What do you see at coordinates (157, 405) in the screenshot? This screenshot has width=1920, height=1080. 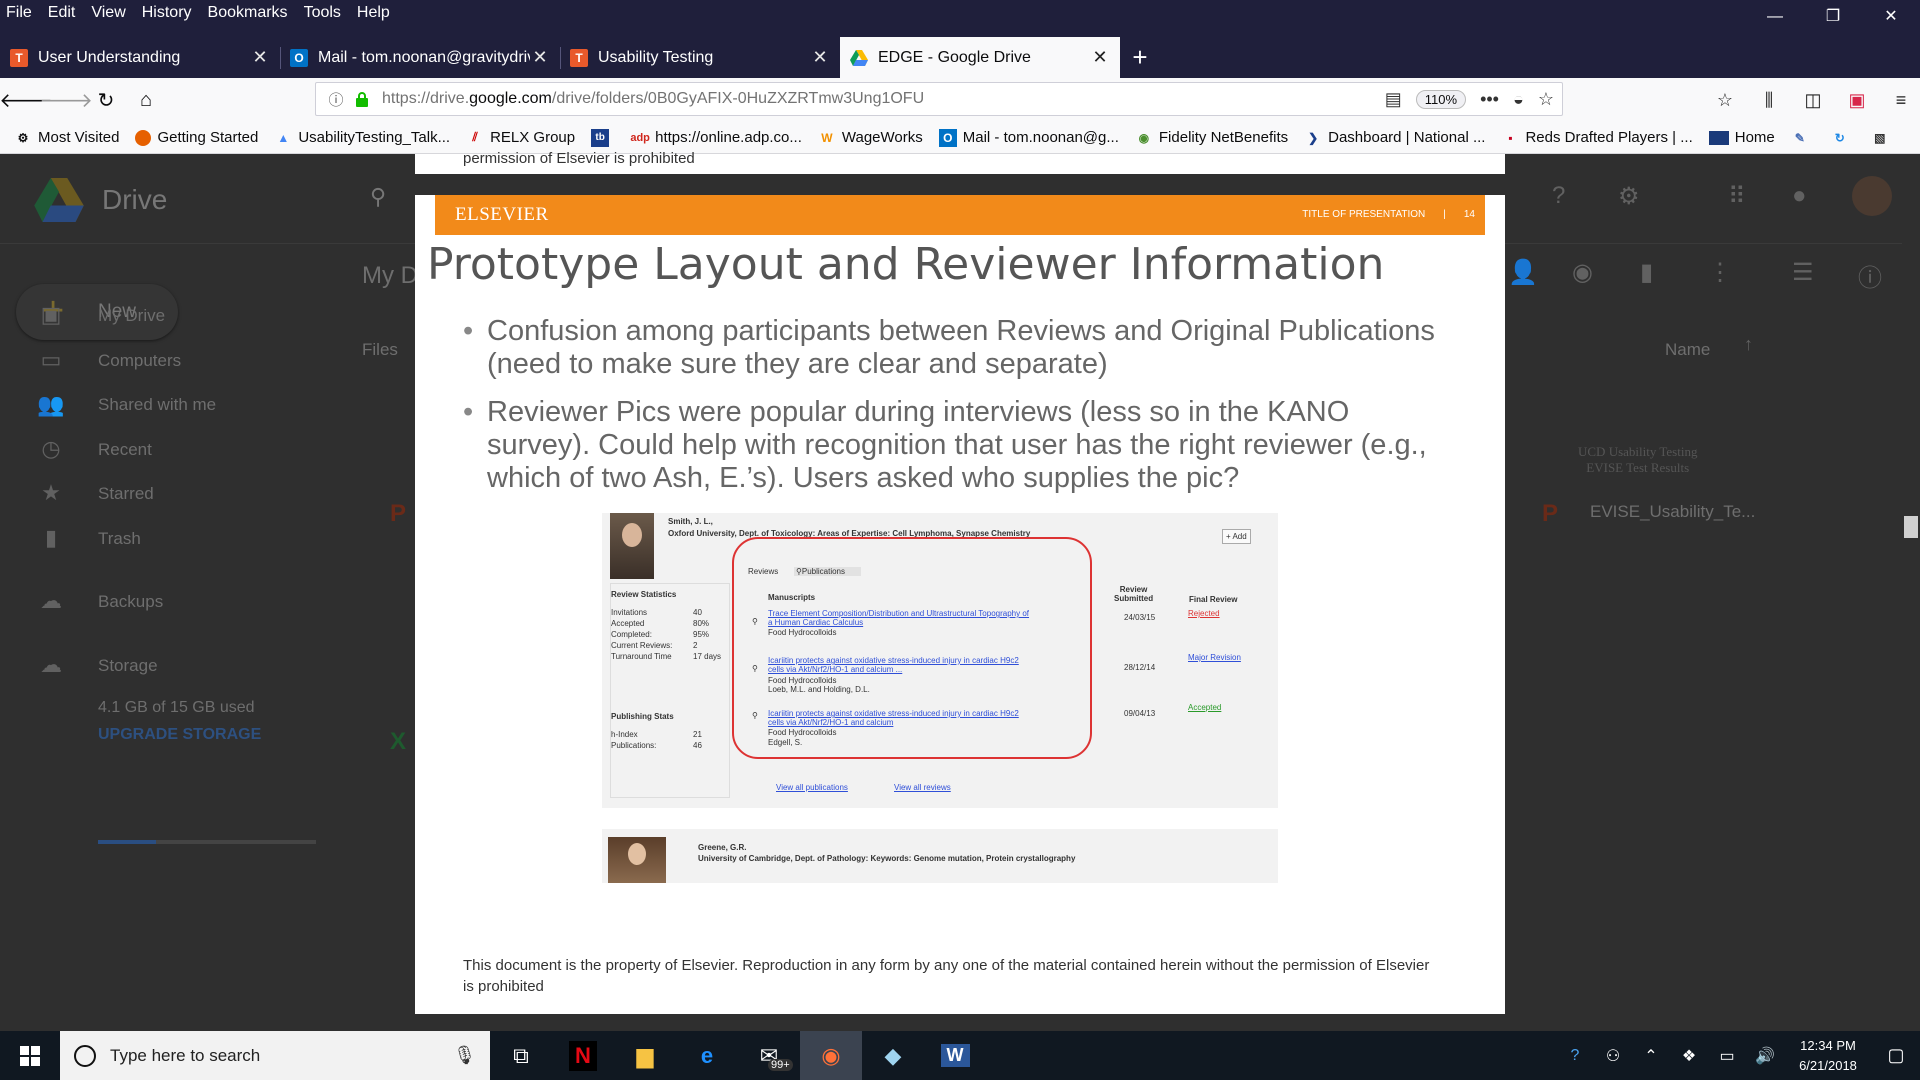 I see `sidebar-item-shared: Shared with me` at bounding box center [157, 405].